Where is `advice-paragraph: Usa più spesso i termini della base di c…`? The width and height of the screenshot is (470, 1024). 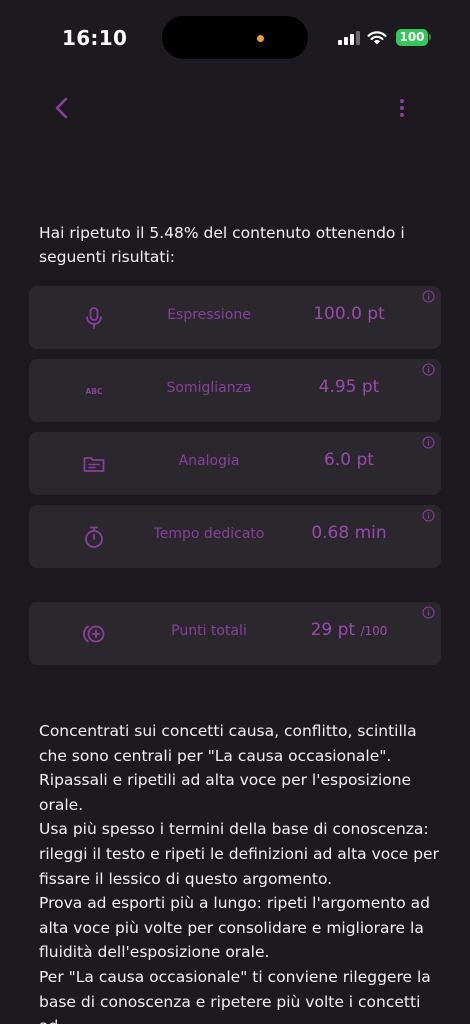
advice-paragraph: Usa più spesso i termini della base di c… is located at coordinates (239, 854).